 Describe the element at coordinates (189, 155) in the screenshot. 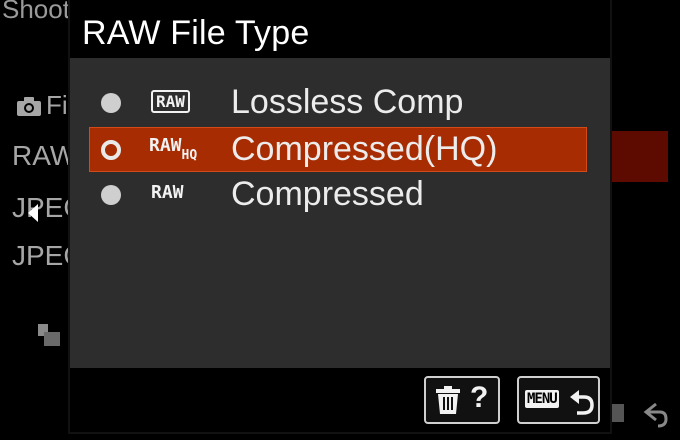

I see `raw-hq-sub: HQ` at that location.